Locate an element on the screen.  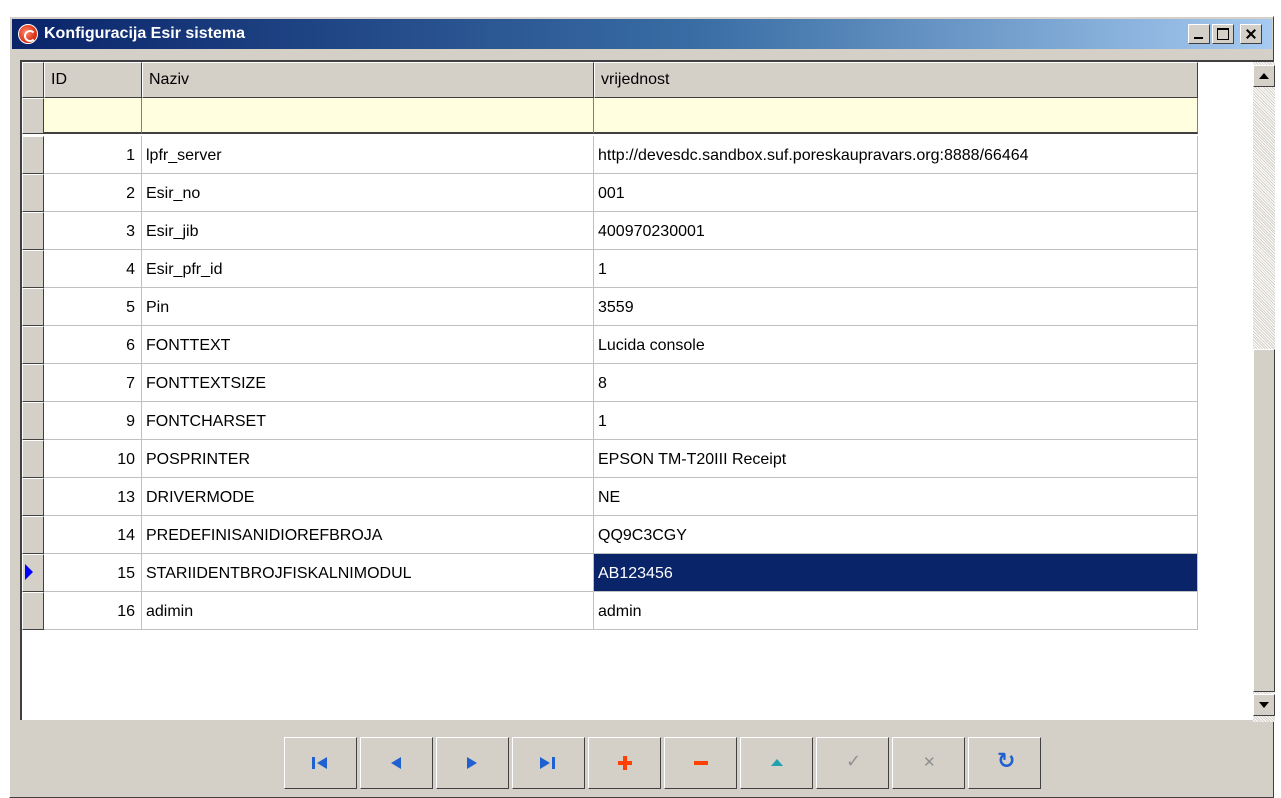
cell-id: 5 is located at coordinates (93, 307).